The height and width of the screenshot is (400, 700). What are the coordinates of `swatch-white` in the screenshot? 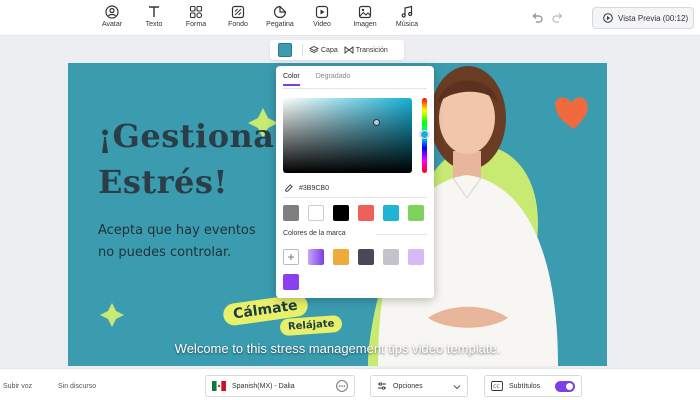 It's located at (316, 213).